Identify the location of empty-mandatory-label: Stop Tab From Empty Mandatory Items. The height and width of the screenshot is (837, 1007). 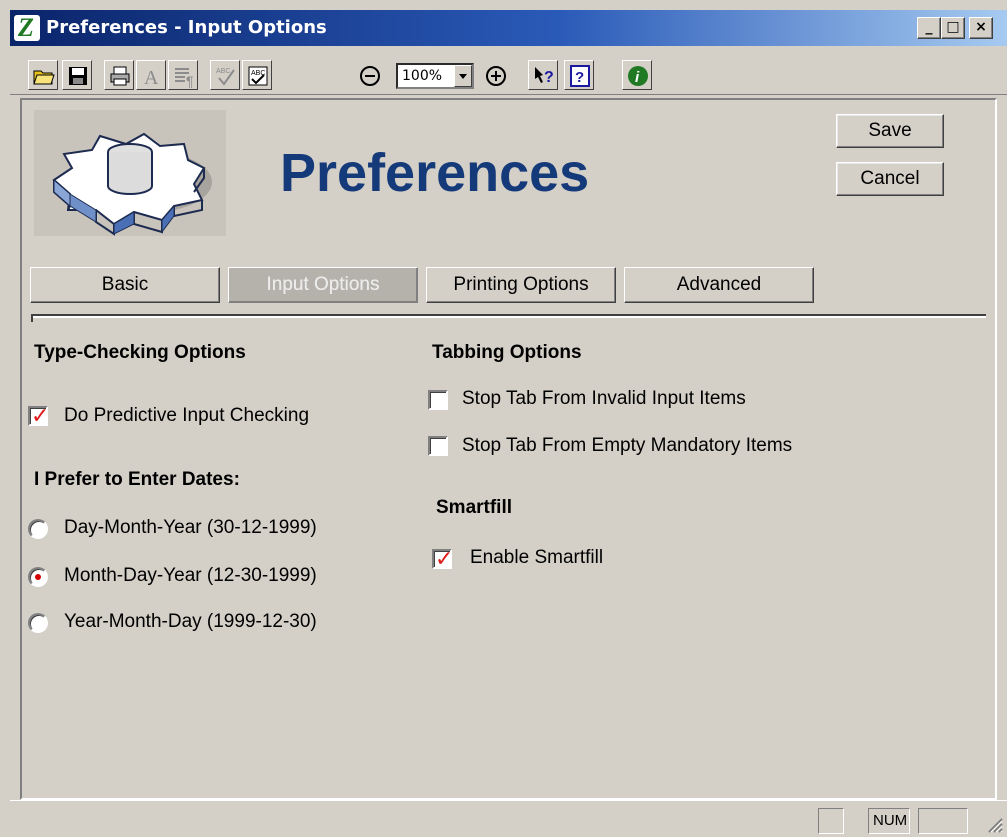
(627, 445).